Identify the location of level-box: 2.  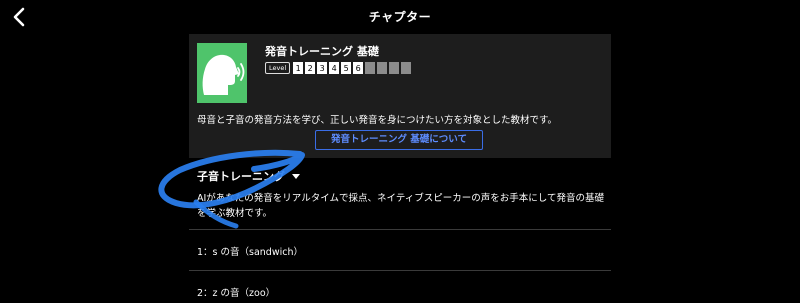
(310, 68).